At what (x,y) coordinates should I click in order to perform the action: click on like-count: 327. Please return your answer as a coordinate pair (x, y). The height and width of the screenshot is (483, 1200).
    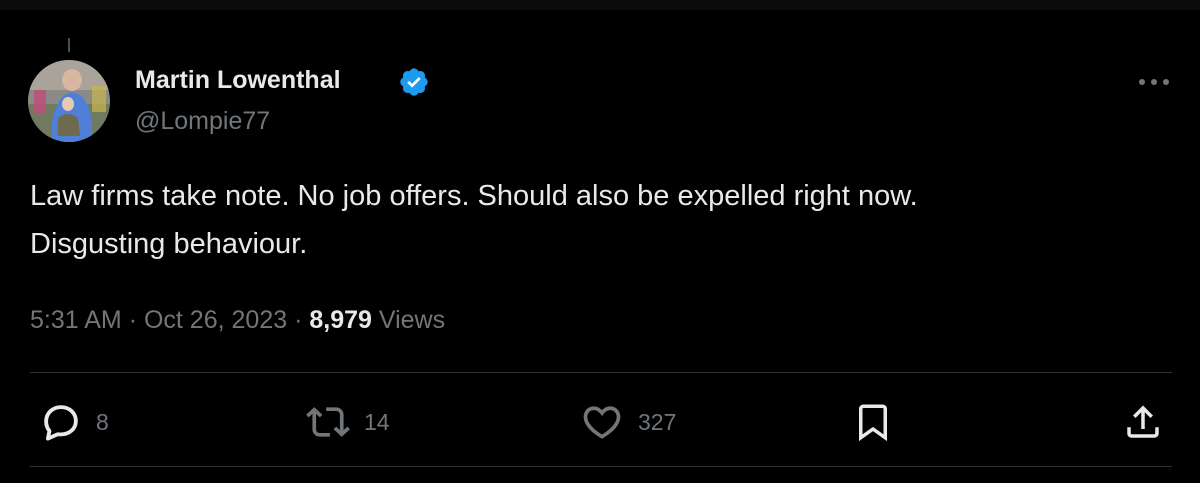
    Looking at the image, I should click on (657, 421).